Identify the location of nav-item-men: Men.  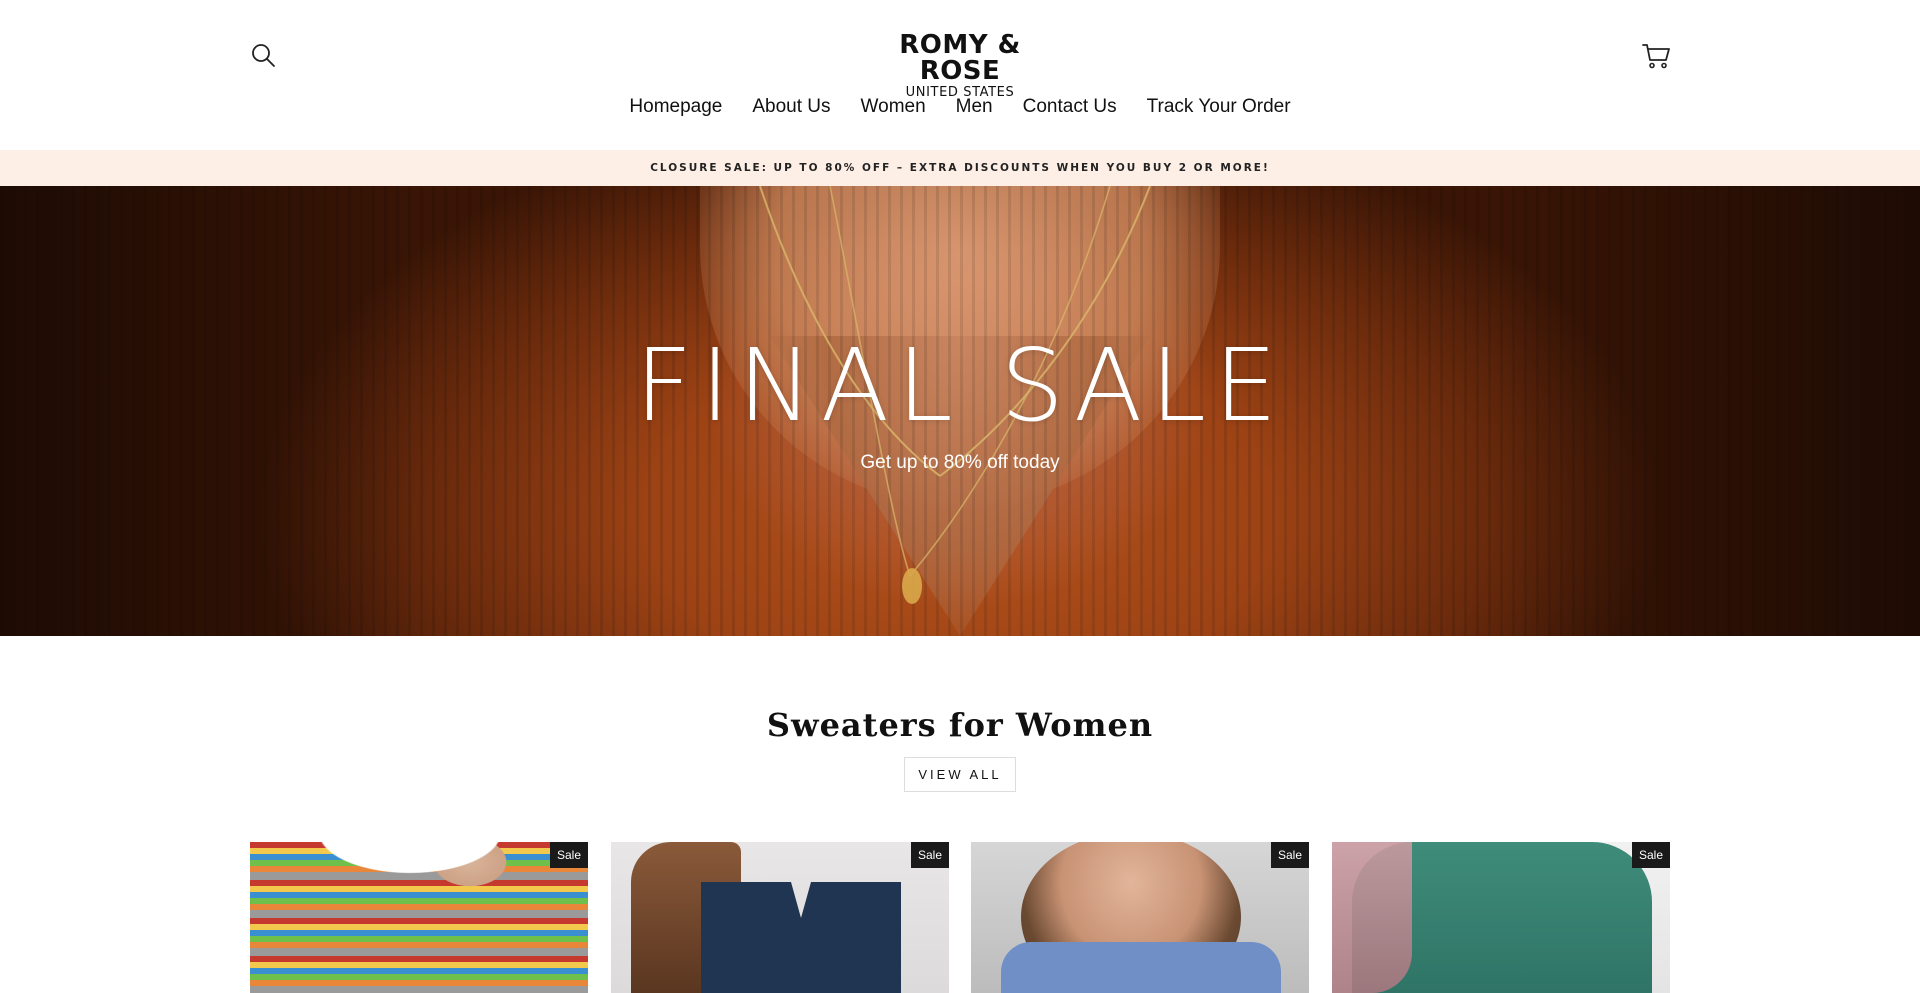
(974, 107).